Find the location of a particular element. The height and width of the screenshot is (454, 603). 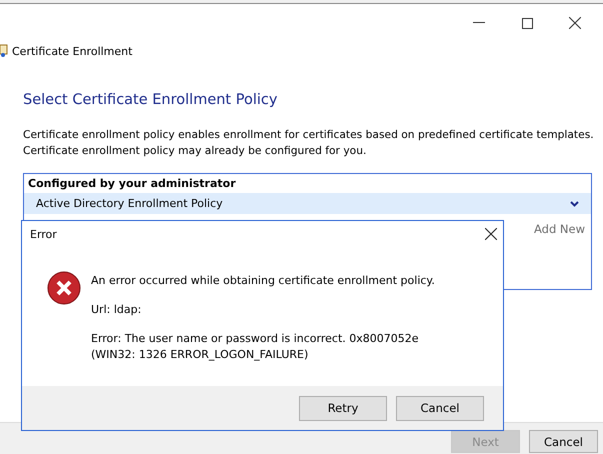

page-heading: Select Certificate Enrollment Policy is located at coordinates (150, 100).